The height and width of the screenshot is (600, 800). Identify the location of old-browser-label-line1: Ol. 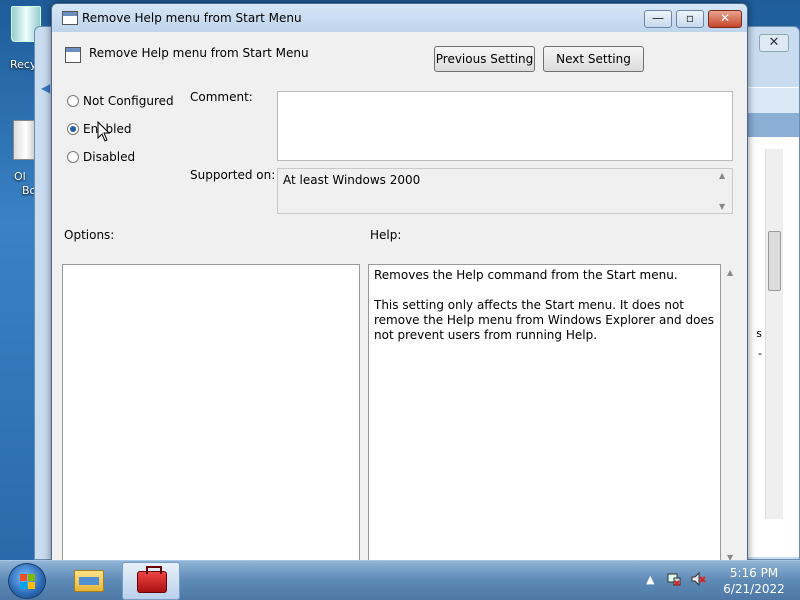
(20, 176).